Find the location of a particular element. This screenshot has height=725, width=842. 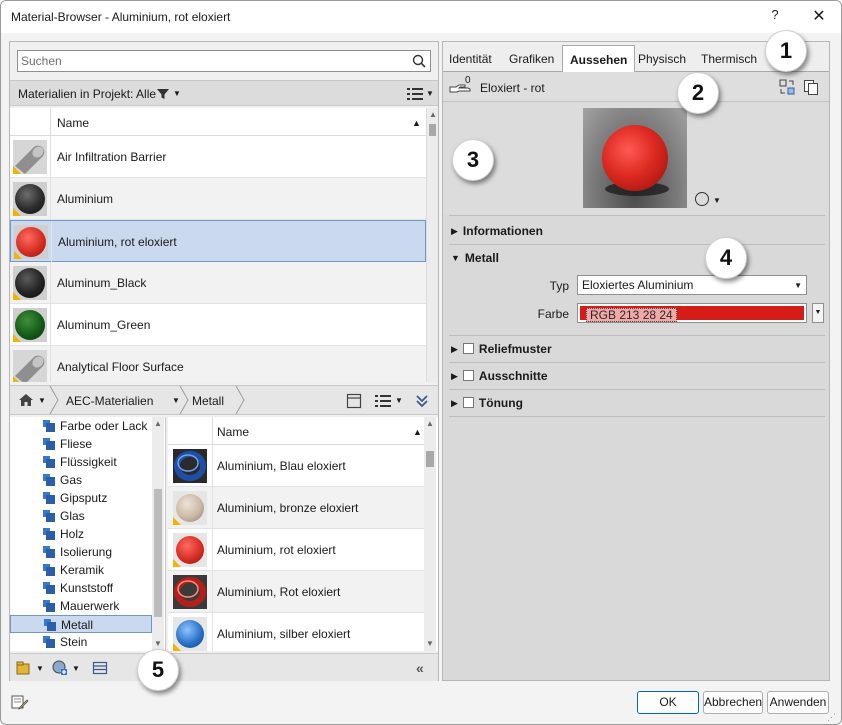

tree-item: Gipsputz is located at coordinates (81, 498).